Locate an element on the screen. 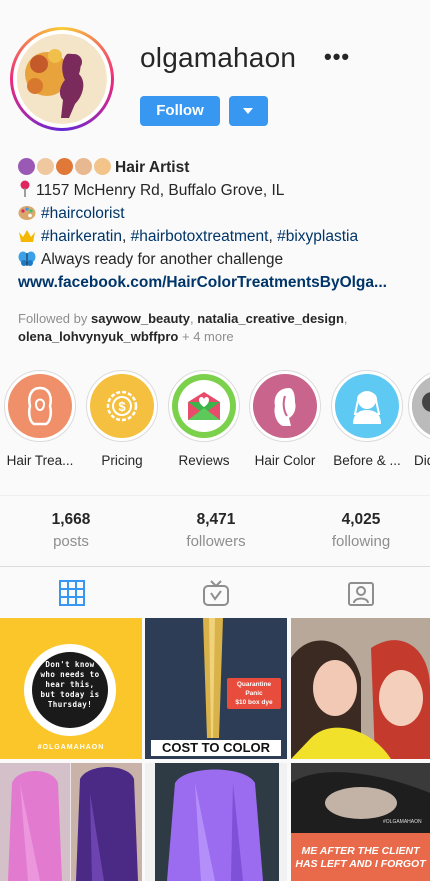  tab-posts-grid is located at coordinates (73, 594).